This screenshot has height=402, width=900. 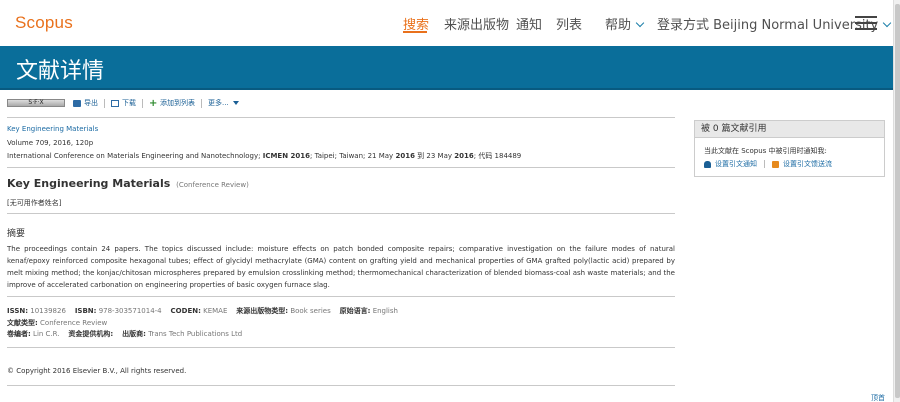 I want to click on caret-down-icon, so click(x=235, y=103).